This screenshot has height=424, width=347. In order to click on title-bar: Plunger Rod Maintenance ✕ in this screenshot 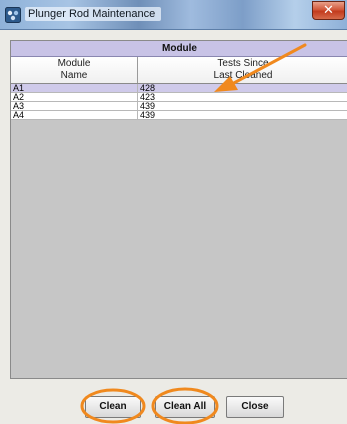, I will do `click(173, 15)`.